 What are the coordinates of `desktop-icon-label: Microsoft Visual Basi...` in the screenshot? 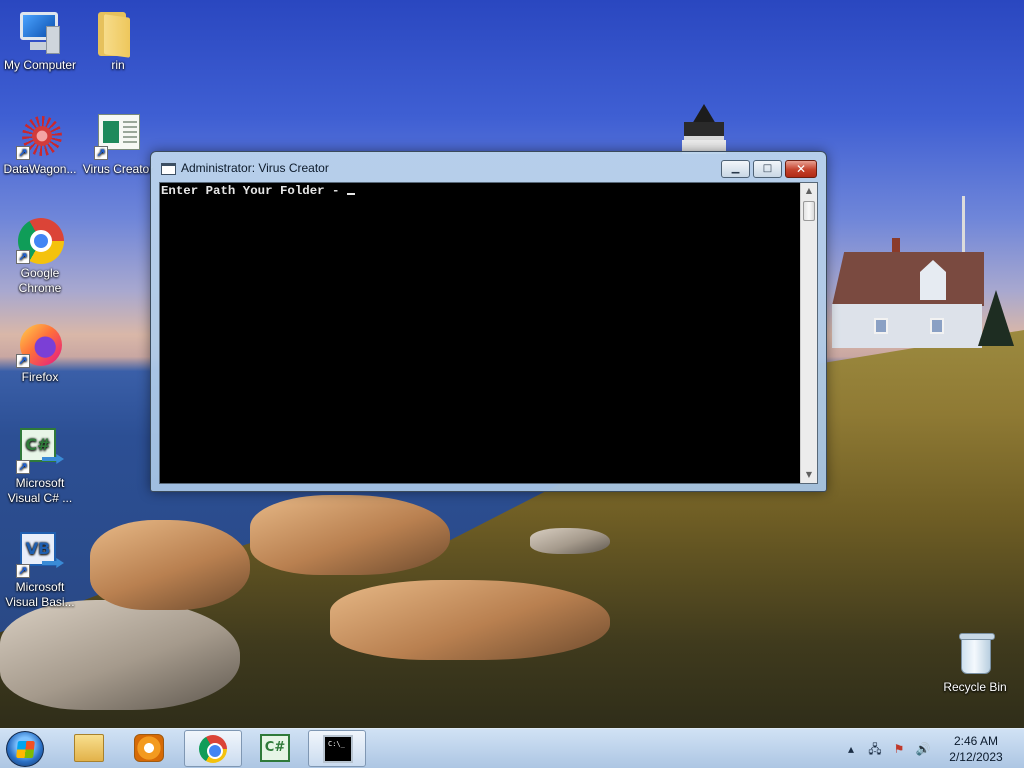 It's located at (40, 594).